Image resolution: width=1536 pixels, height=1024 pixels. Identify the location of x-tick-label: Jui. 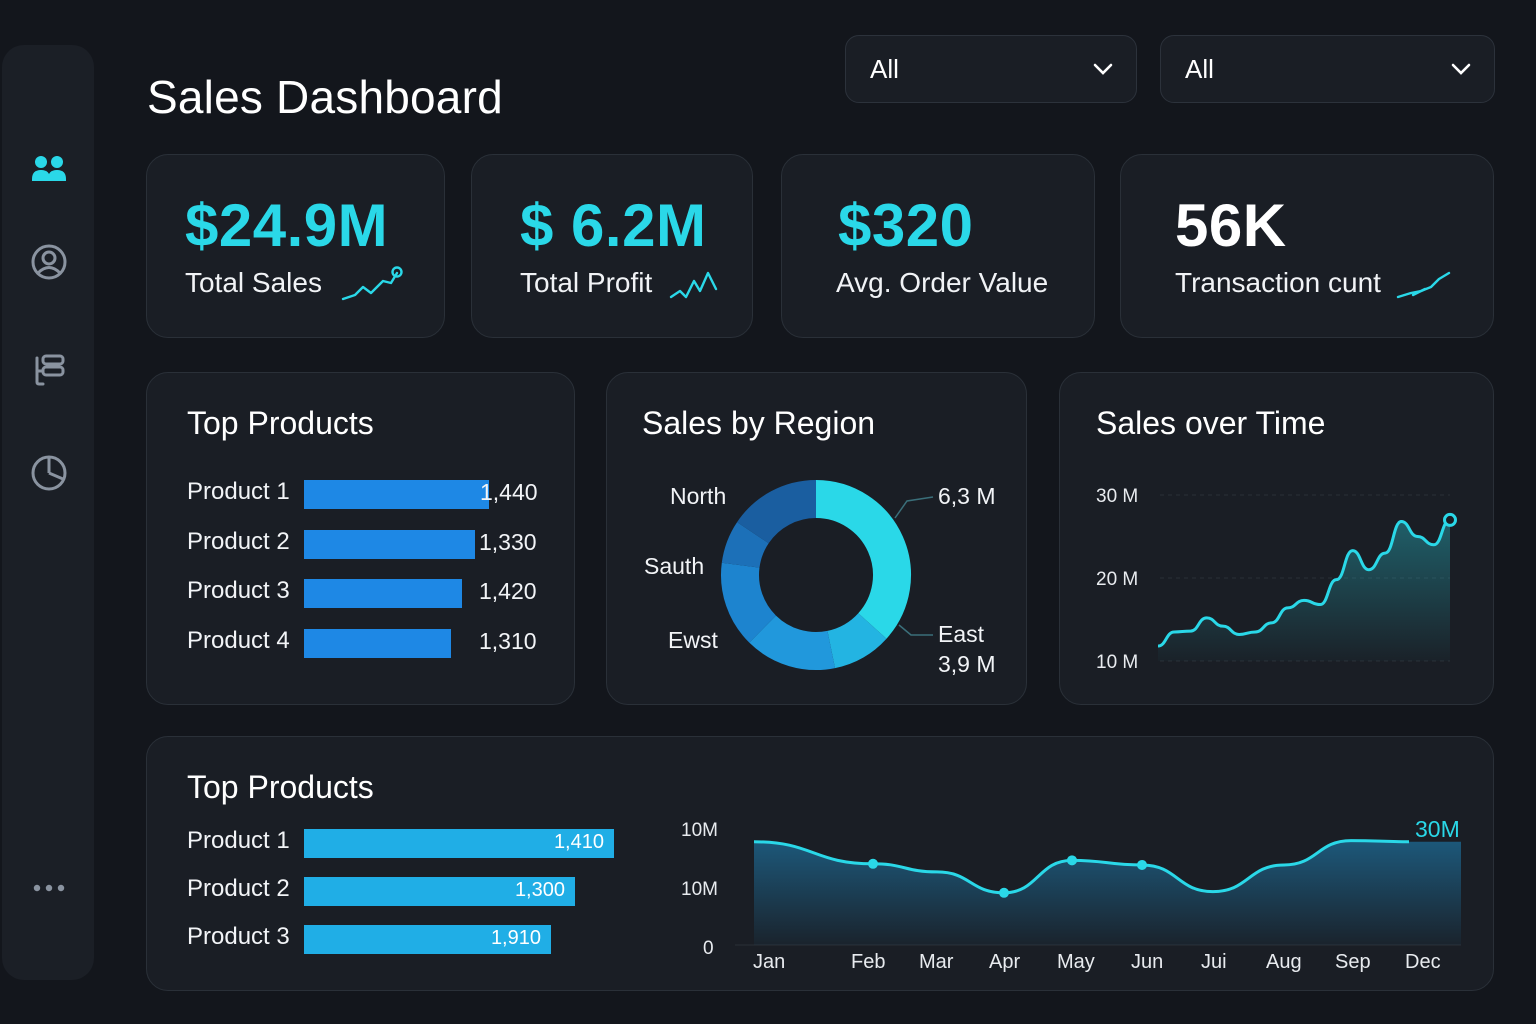
(1214, 962).